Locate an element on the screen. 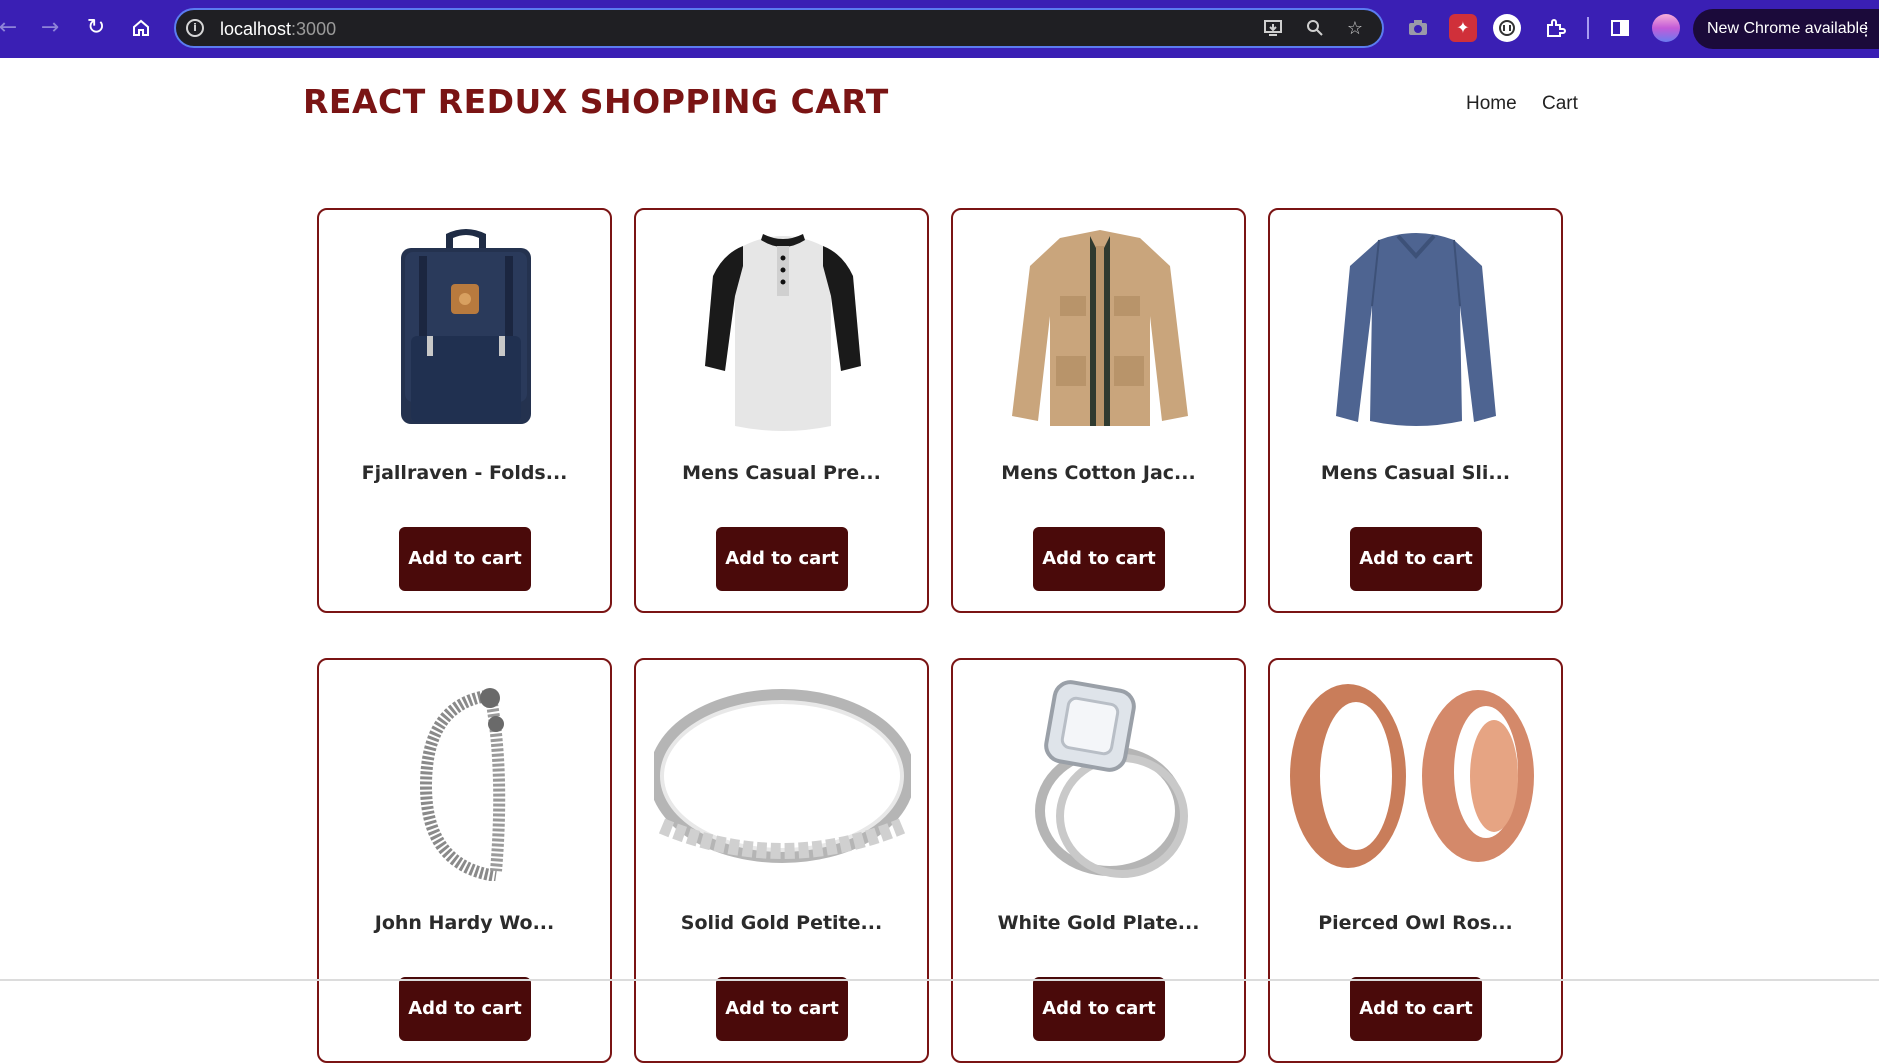 Image resolution: width=1879 pixels, height=1063 pixels. side-panel-icon is located at coordinates (1620, 28).